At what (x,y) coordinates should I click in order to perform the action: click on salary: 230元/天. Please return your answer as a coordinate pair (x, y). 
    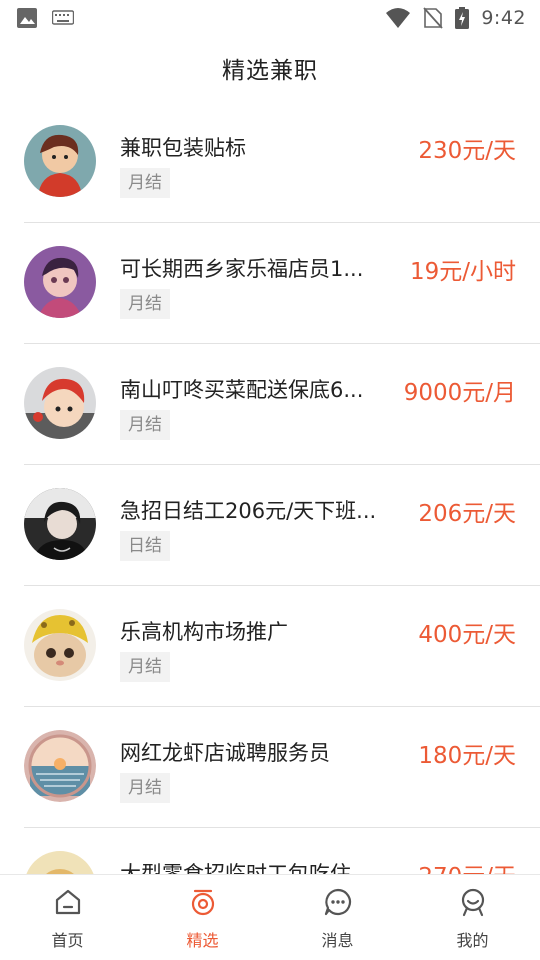
    Looking at the image, I should click on (467, 151).